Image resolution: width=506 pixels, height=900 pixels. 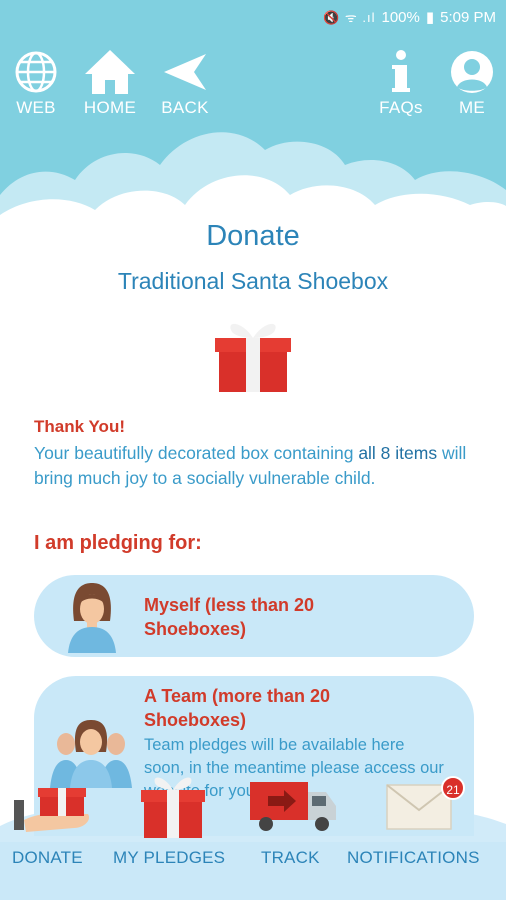 What do you see at coordinates (349, 17) in the screenshot?
I see `status-icons: 🔇 ᯤ .ıl` at bounding box center [349, 17].